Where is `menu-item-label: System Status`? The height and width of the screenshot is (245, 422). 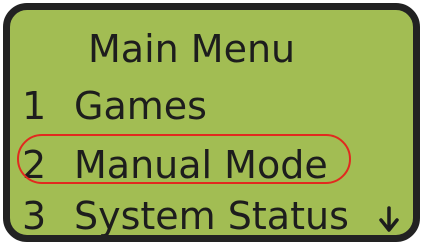 menu-item-label: System Status is located at coordinates (211, 216).